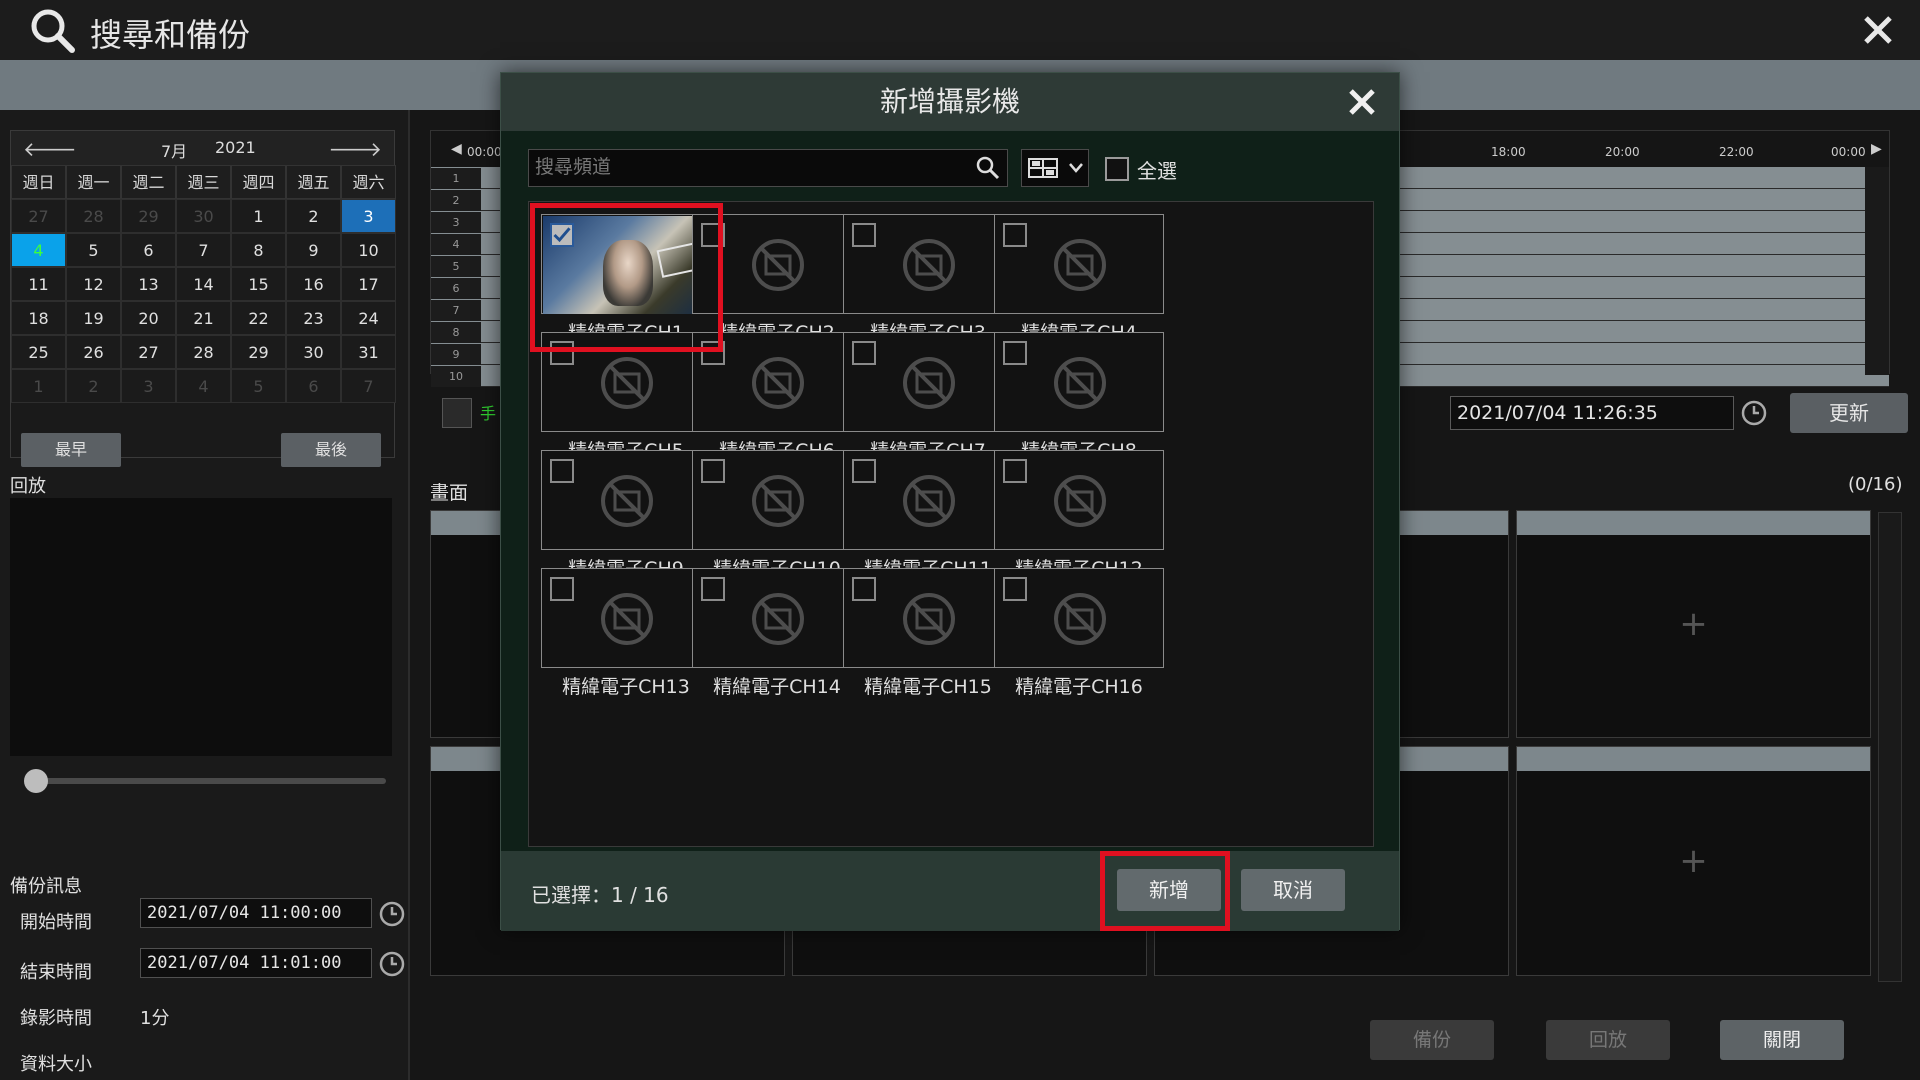  I want to click on calendar-day: 18, so click(38, 318).